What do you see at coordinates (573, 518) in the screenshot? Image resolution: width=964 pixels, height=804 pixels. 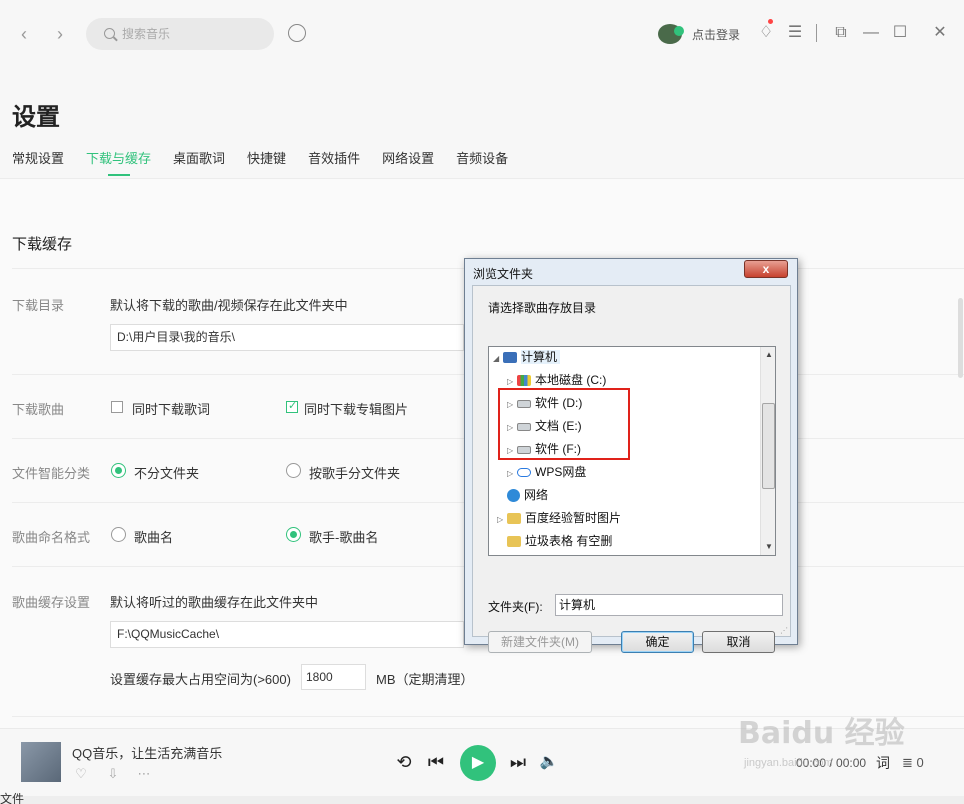 I see `tree-item-label: 百度经验暂时图片` at bounding box center [573, 518].